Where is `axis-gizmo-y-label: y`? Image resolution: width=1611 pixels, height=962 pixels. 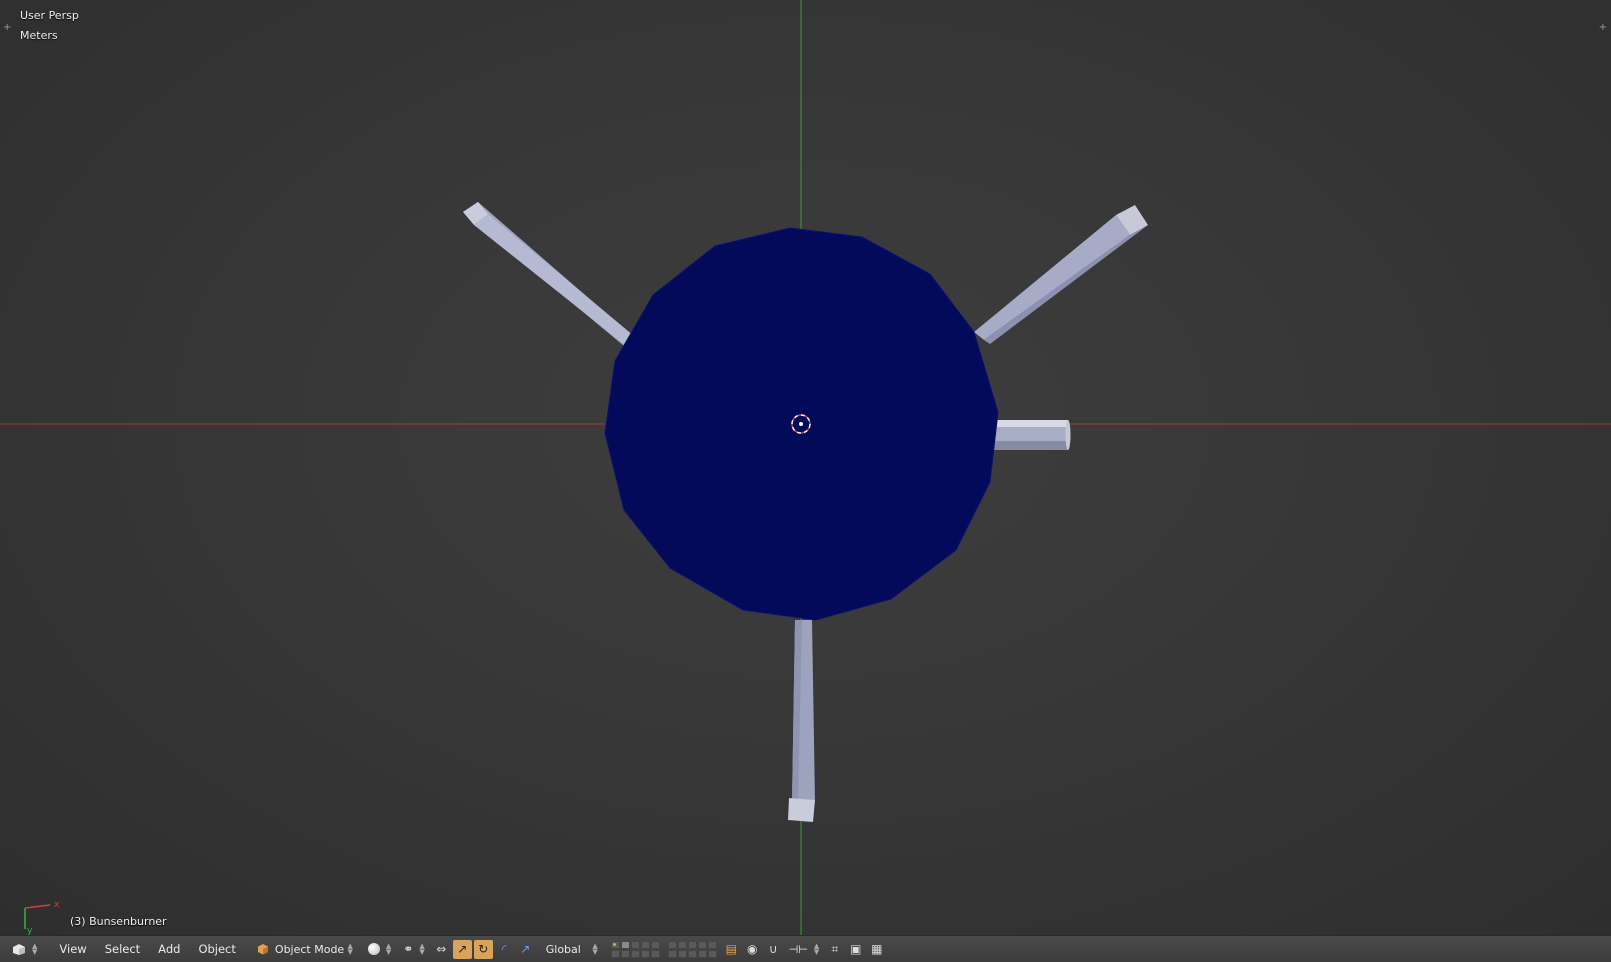
axis-gizmo-y-label: y is located at coordinates (30, 930).